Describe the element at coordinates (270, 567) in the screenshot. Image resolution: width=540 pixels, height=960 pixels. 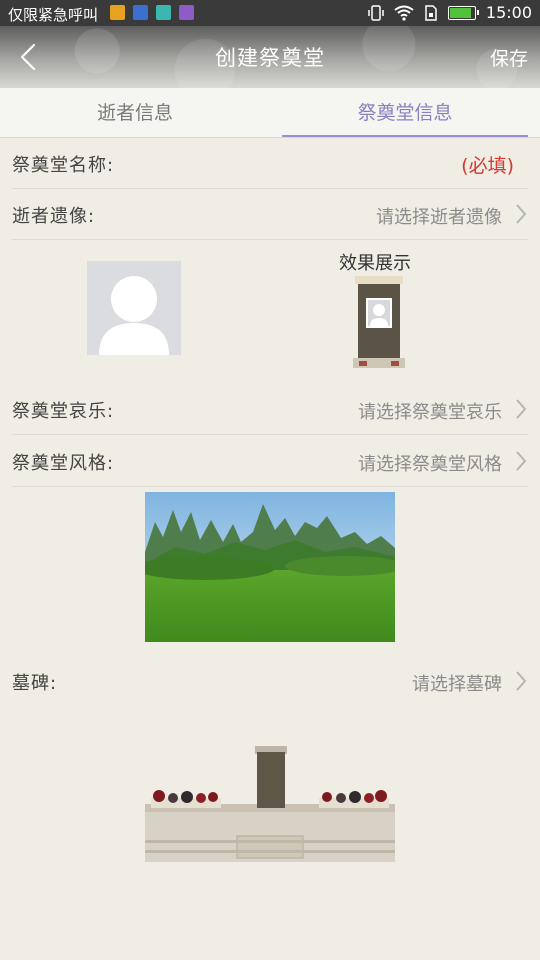
I see `hall-style-preview-image` at that location.